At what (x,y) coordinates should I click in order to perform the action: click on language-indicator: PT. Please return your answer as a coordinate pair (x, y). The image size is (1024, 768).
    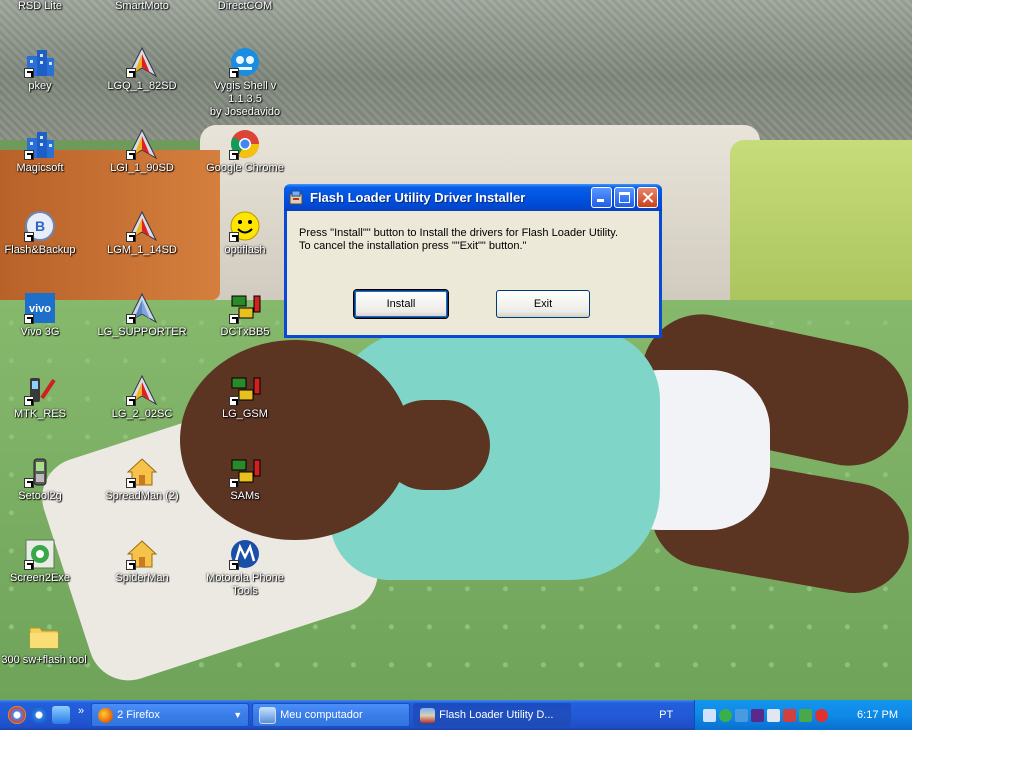
    Looking at the image, I should click on (672, 715).